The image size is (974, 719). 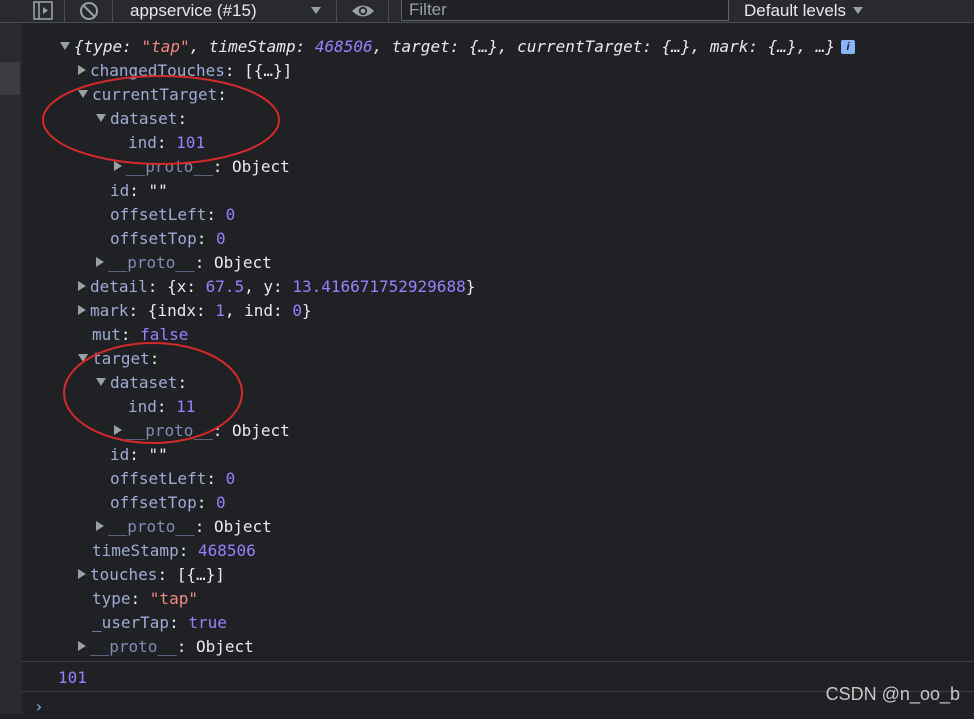 I want to click on prop-type: type: "tap", so click(x=145, y=598).